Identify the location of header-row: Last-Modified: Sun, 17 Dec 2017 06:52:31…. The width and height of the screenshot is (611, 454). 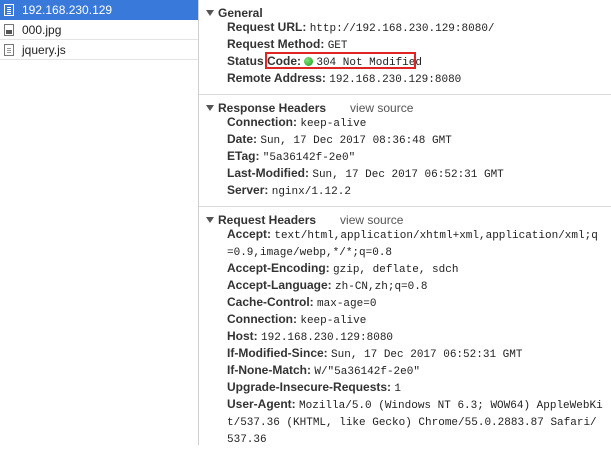
(405, 174).